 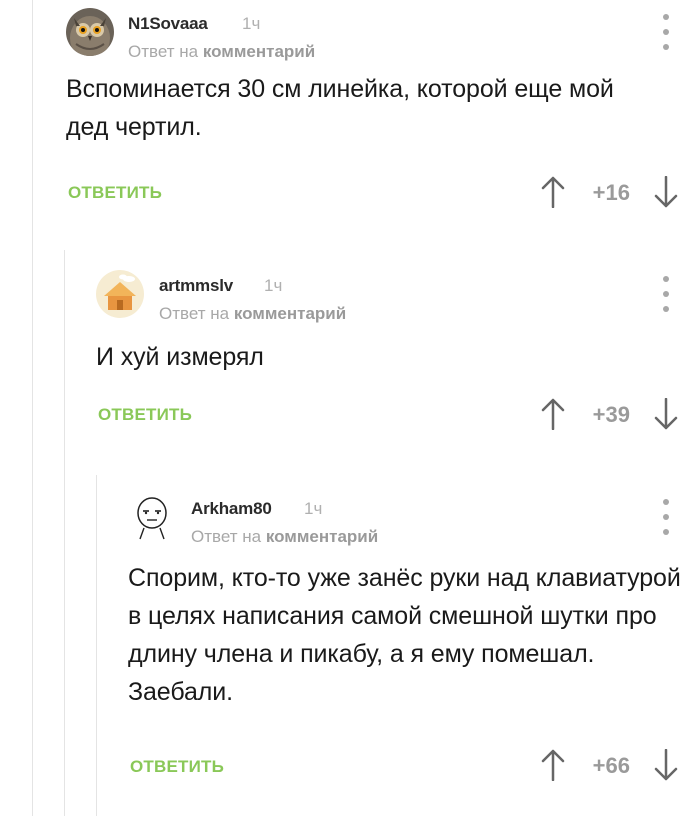 I want to click on owl-avatar-icon, so click(x=90, y=32).